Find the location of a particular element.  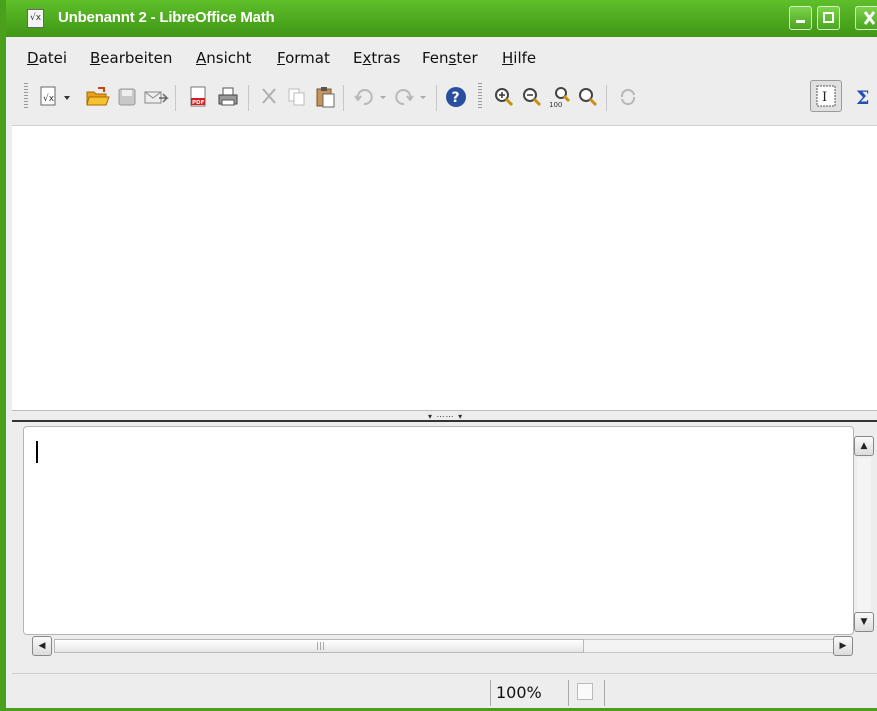

close-button is located at coordinates (866, 18).